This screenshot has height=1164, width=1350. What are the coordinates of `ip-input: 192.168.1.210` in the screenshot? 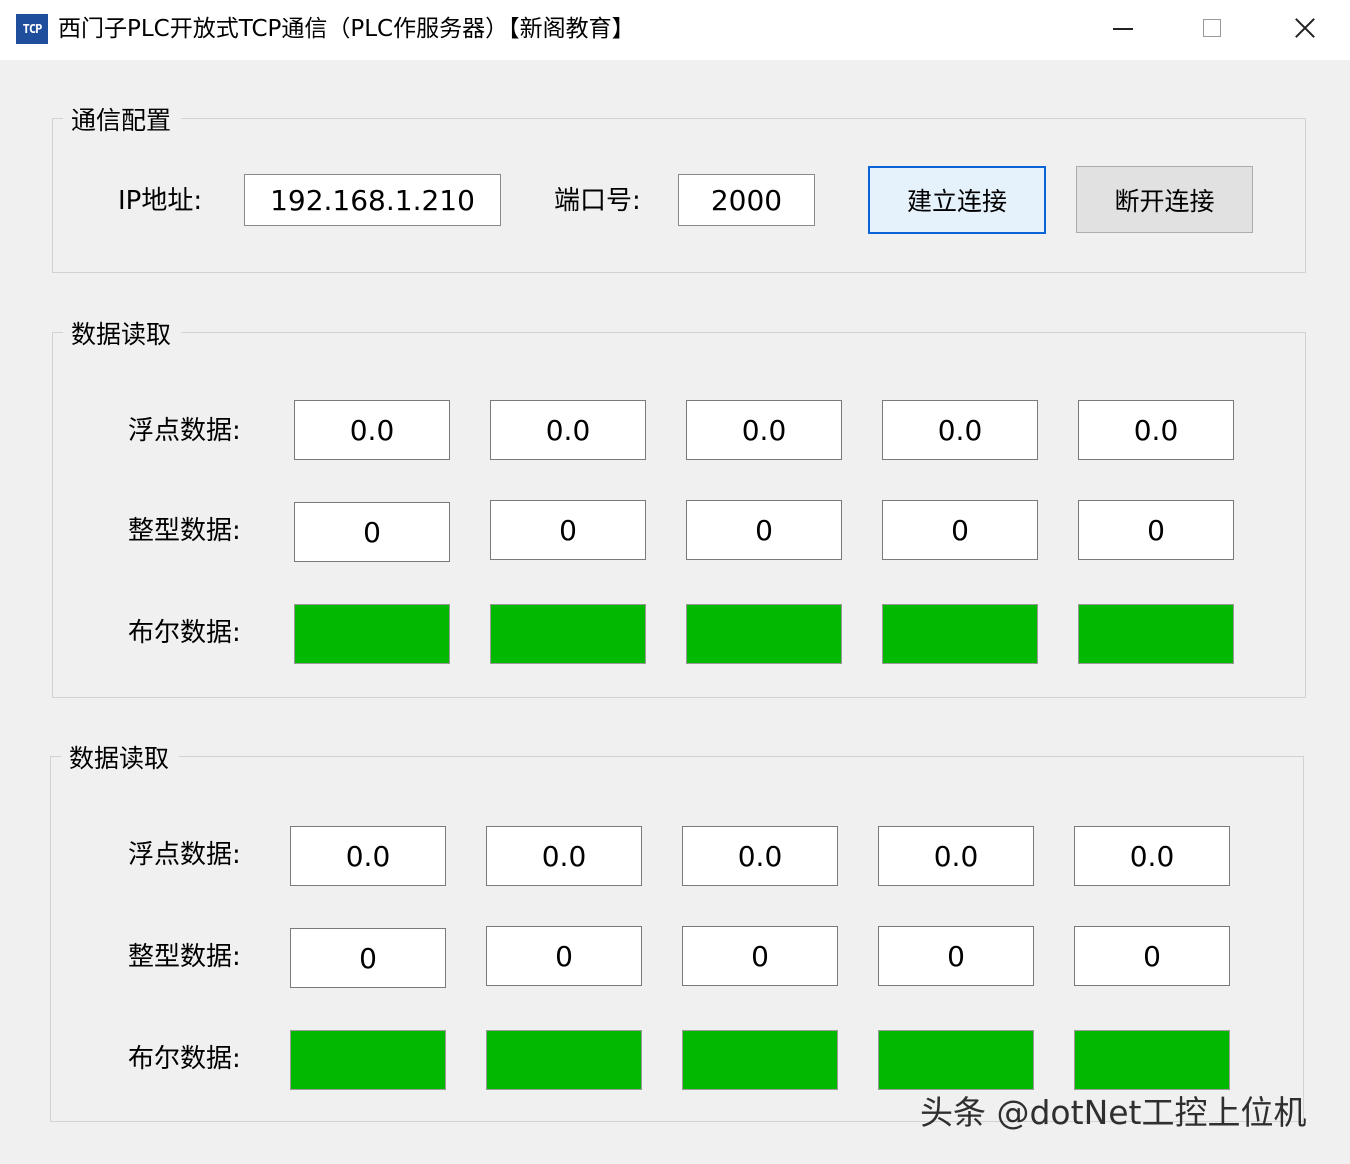 It's located at (372, 200).